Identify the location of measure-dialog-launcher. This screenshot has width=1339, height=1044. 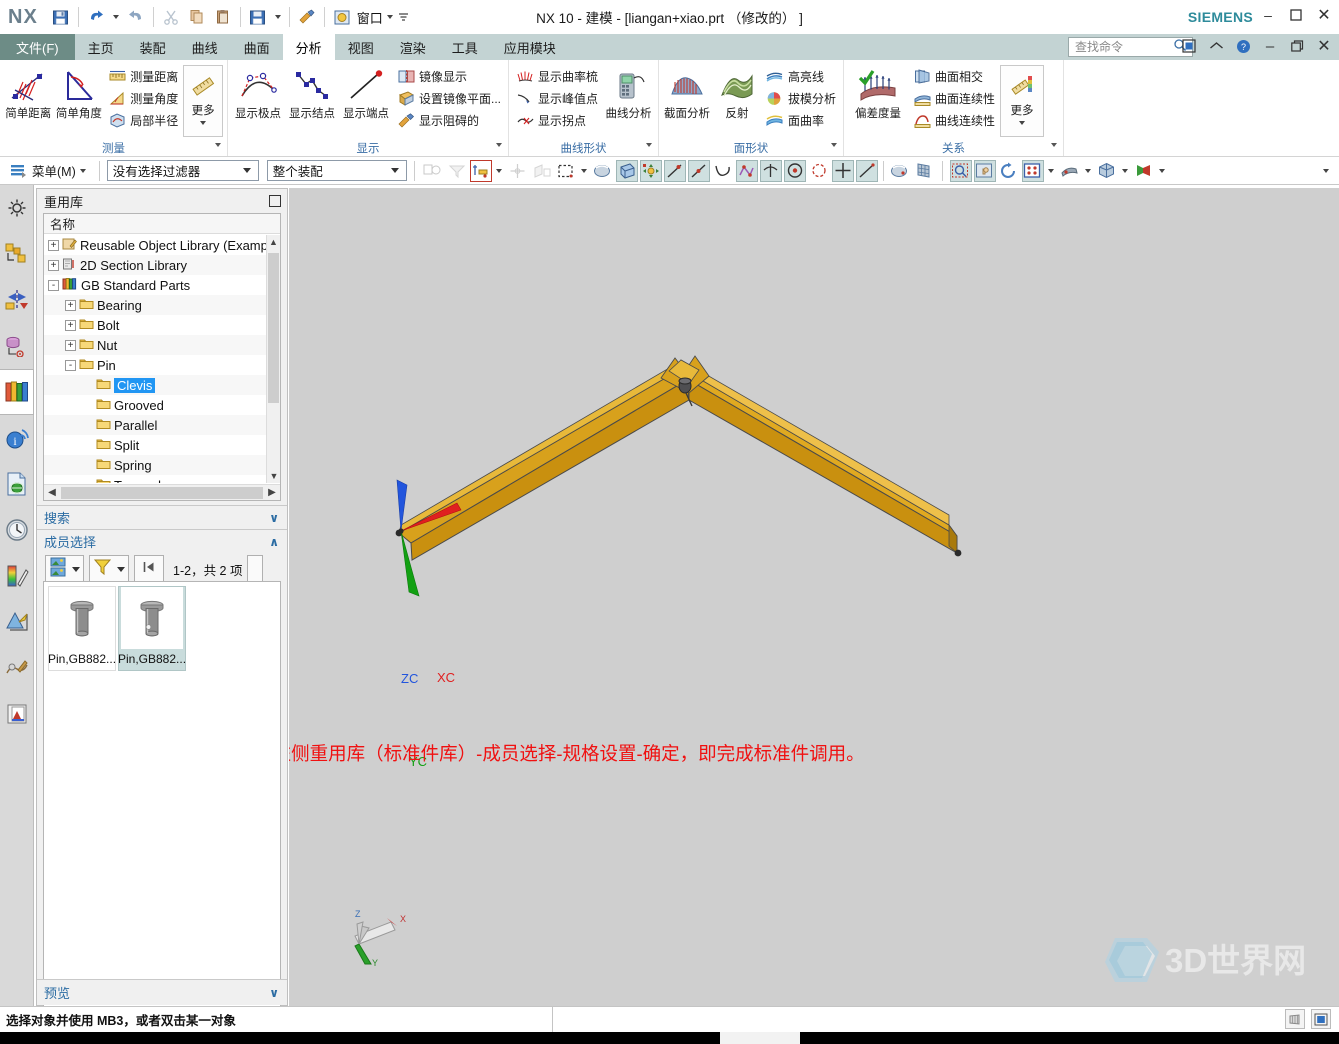
(218, 145).